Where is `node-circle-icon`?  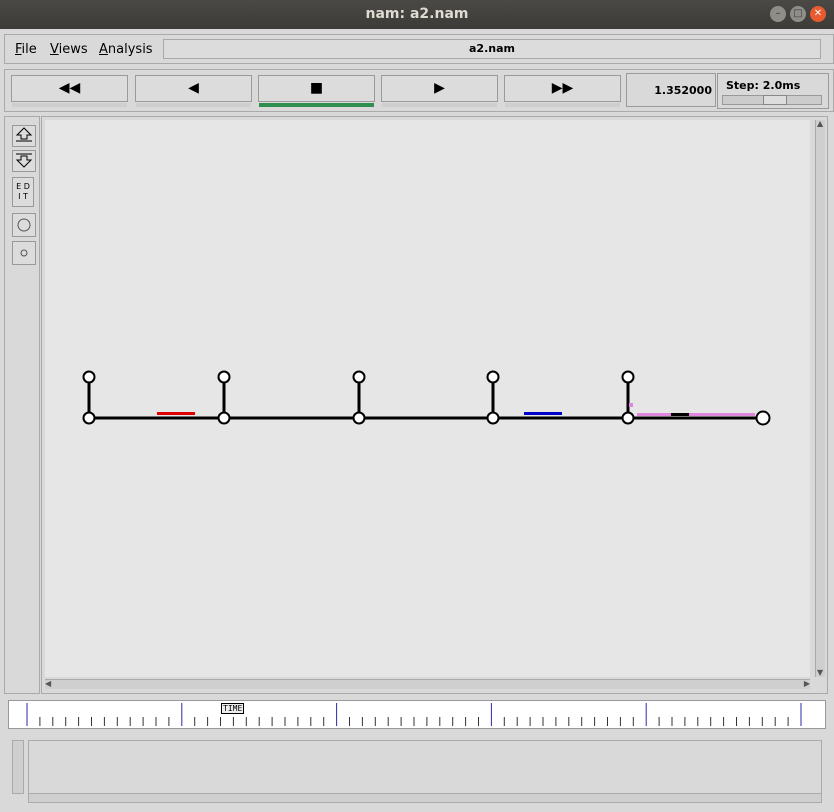
node-circle-icon is located at coordinates (24, 225).